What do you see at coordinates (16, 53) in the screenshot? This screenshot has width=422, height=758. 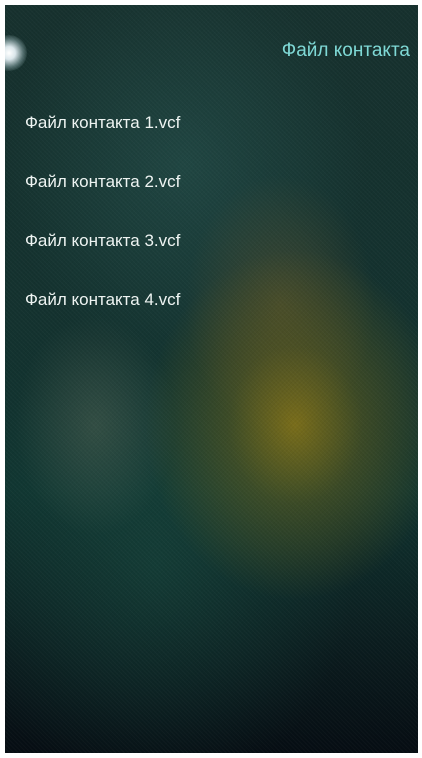 I see `light-glow-icon` at bounding box center [16, 53].